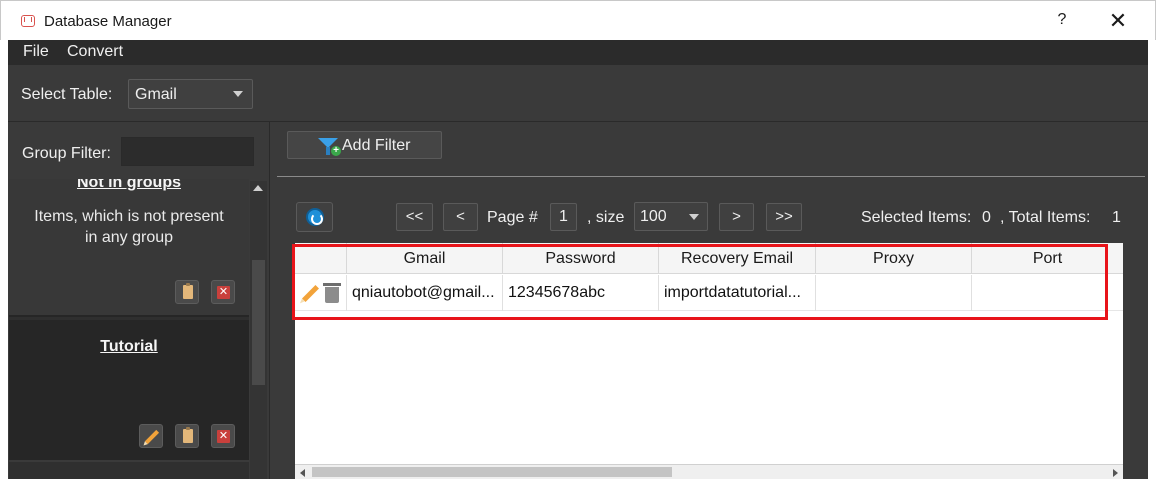  I want to click on selected-items-label: Selected Items:, so click(916, 217).